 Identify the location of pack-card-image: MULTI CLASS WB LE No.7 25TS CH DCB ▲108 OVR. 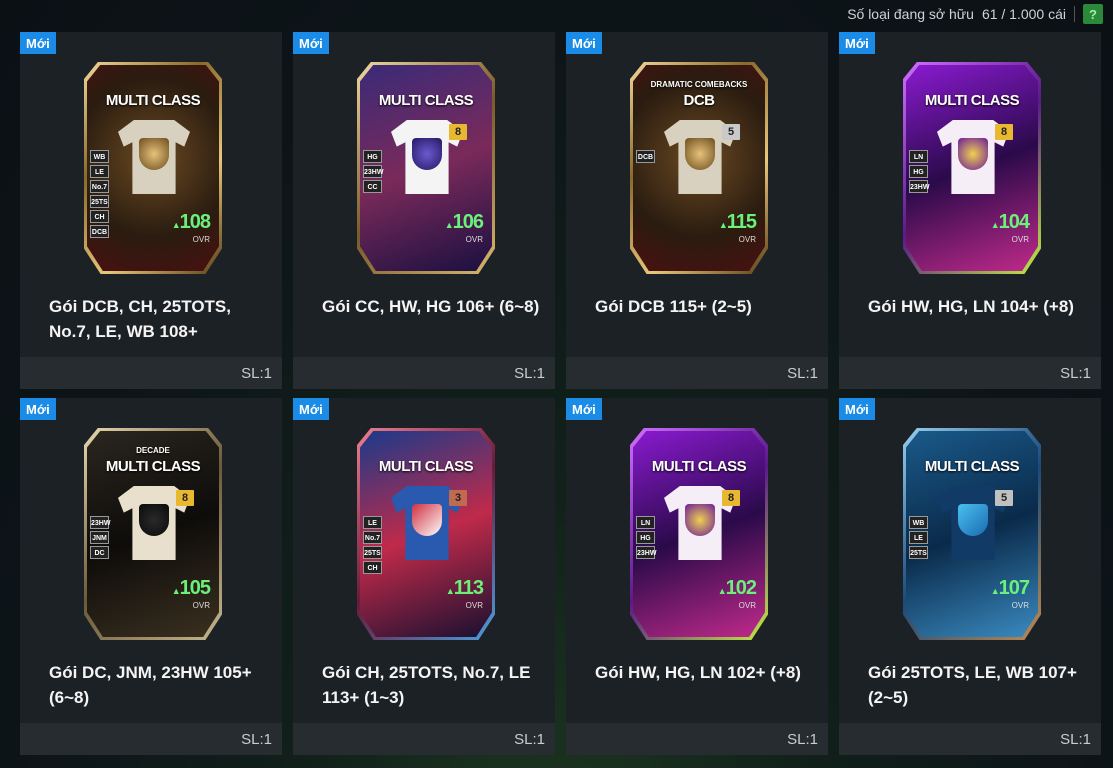
(153, 168).